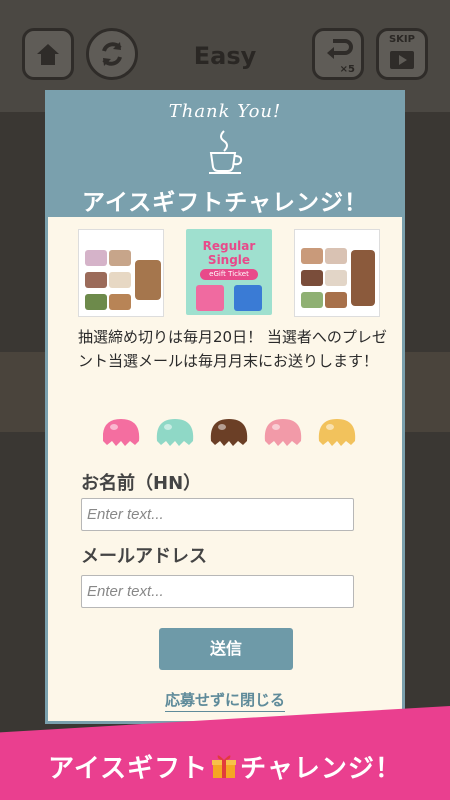  I want to click on gift-card-line3: eGift Ticket, so click(229, 274).